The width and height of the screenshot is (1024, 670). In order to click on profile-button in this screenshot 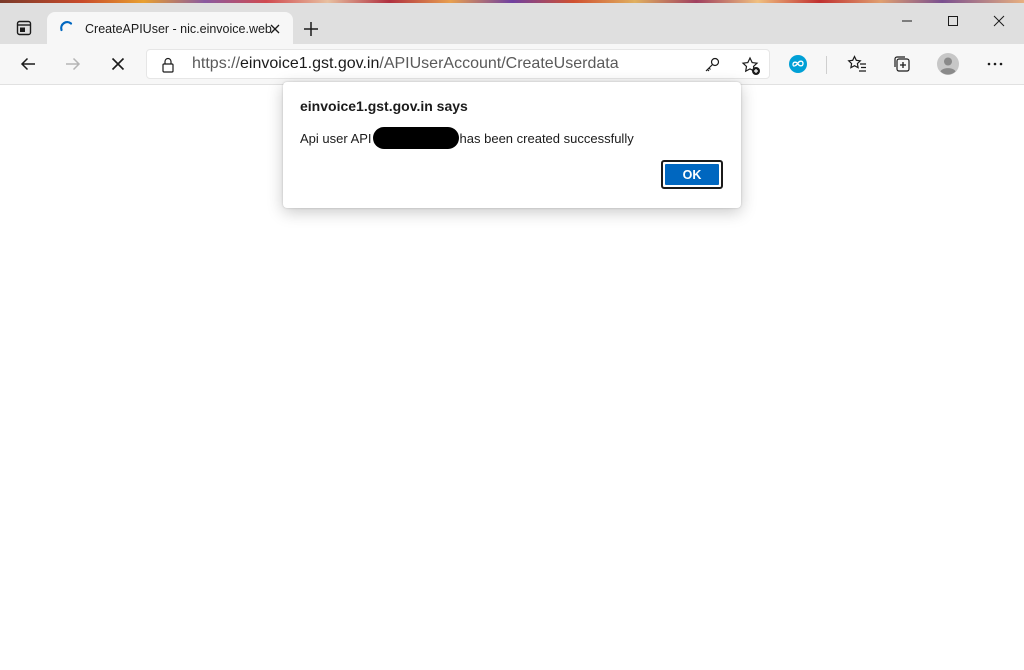, I will do `click(948, 64)`.